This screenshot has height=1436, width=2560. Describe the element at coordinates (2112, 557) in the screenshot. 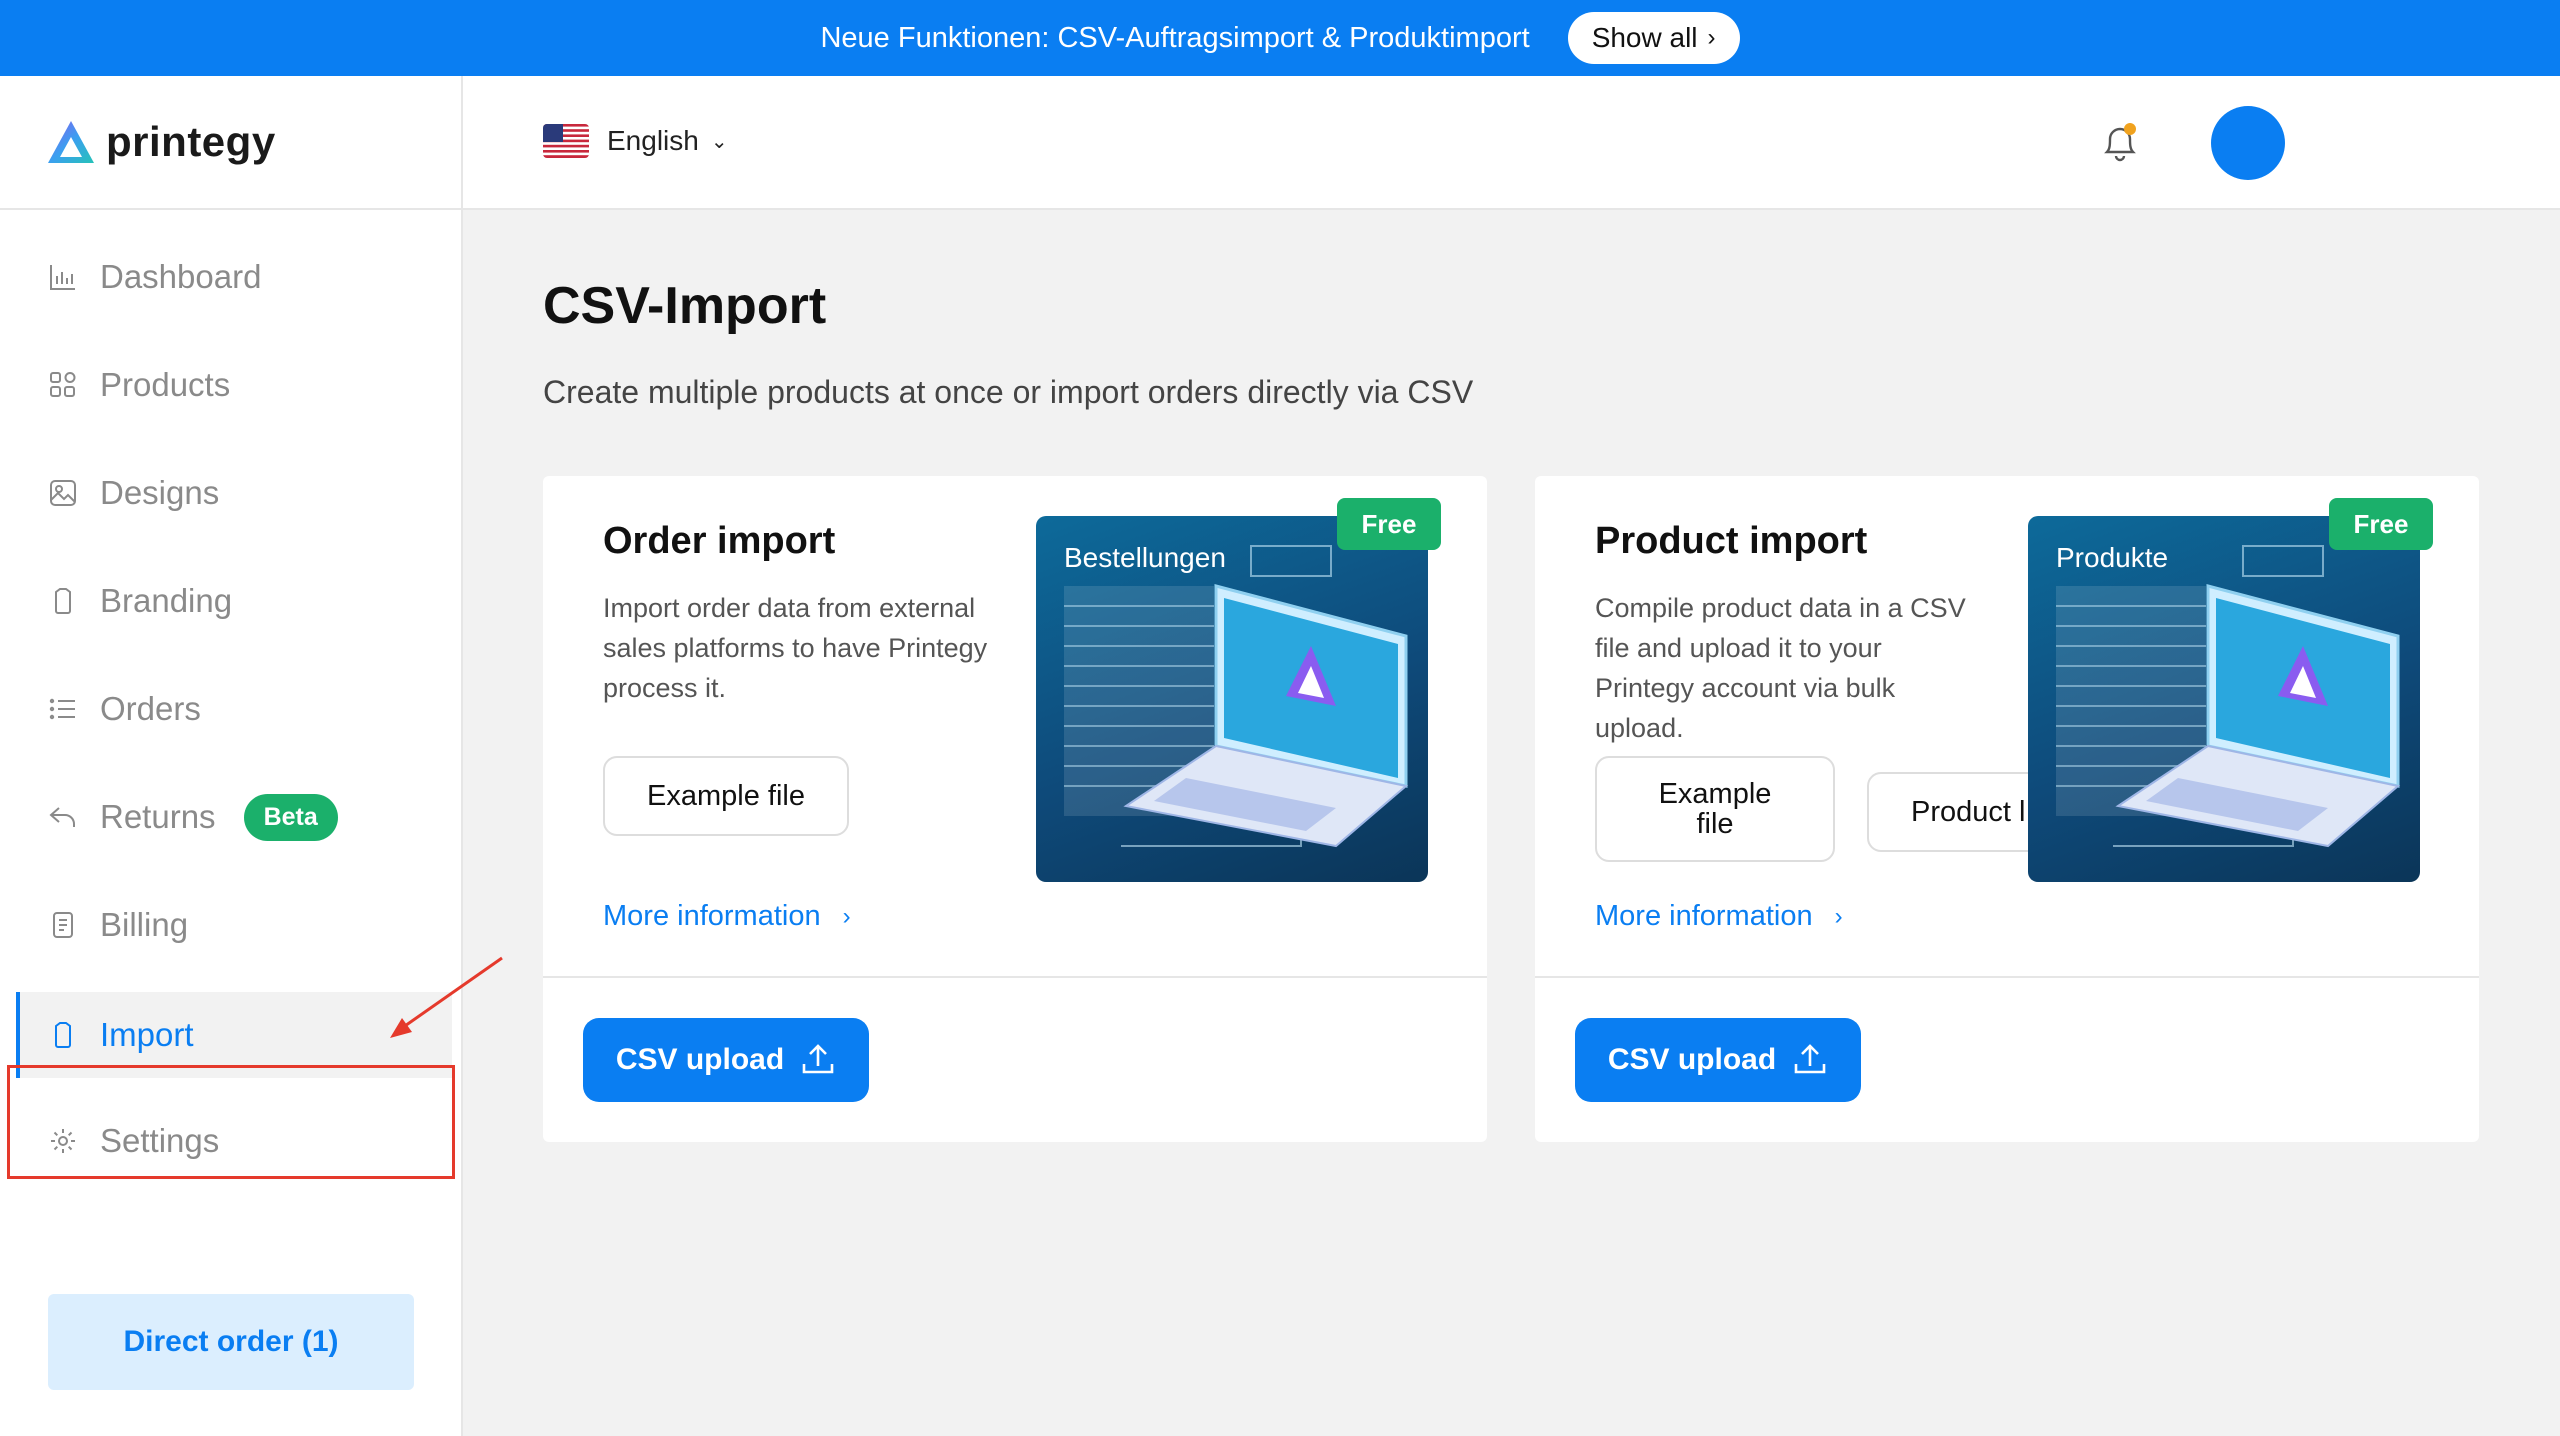

I see `thumb-label: Produkte` at that location.